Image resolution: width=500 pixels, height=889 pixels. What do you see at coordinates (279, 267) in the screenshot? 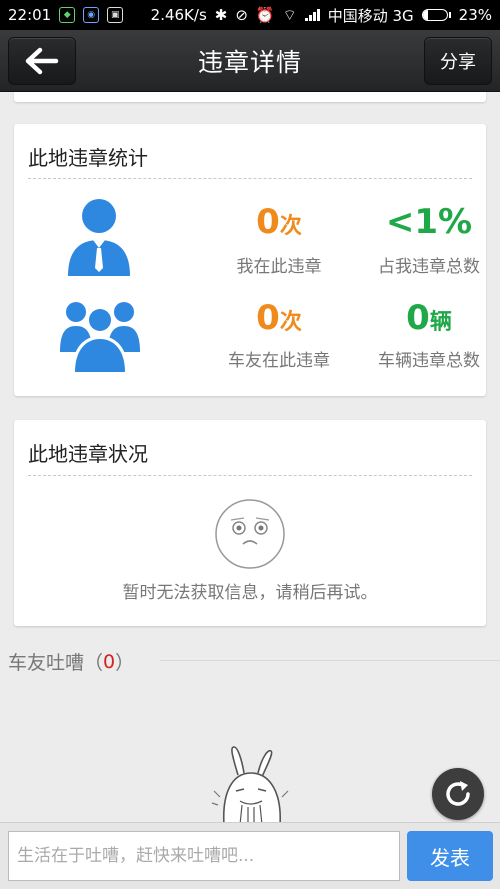
I see `my-violation-label: 我在此违章` at bounding box center [279, 267].